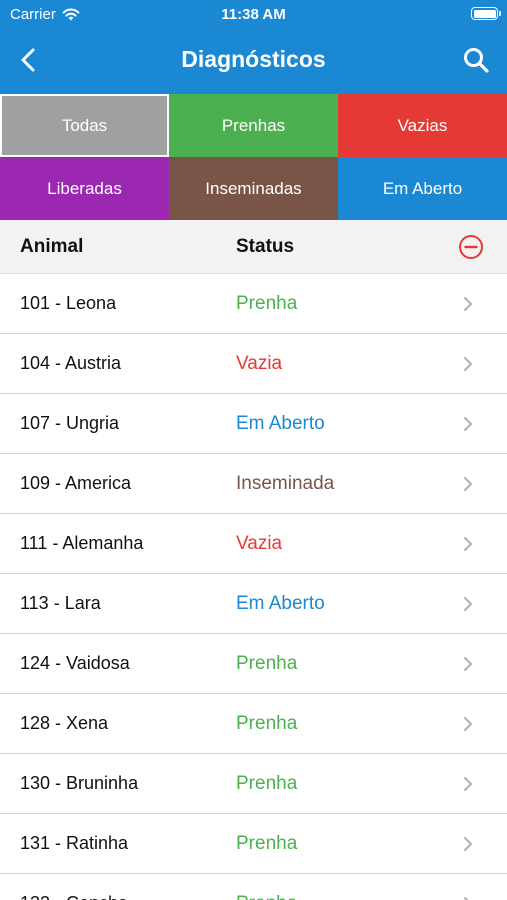  I want to click on animal-name: 130 - Bruninha, so click(79, 783).